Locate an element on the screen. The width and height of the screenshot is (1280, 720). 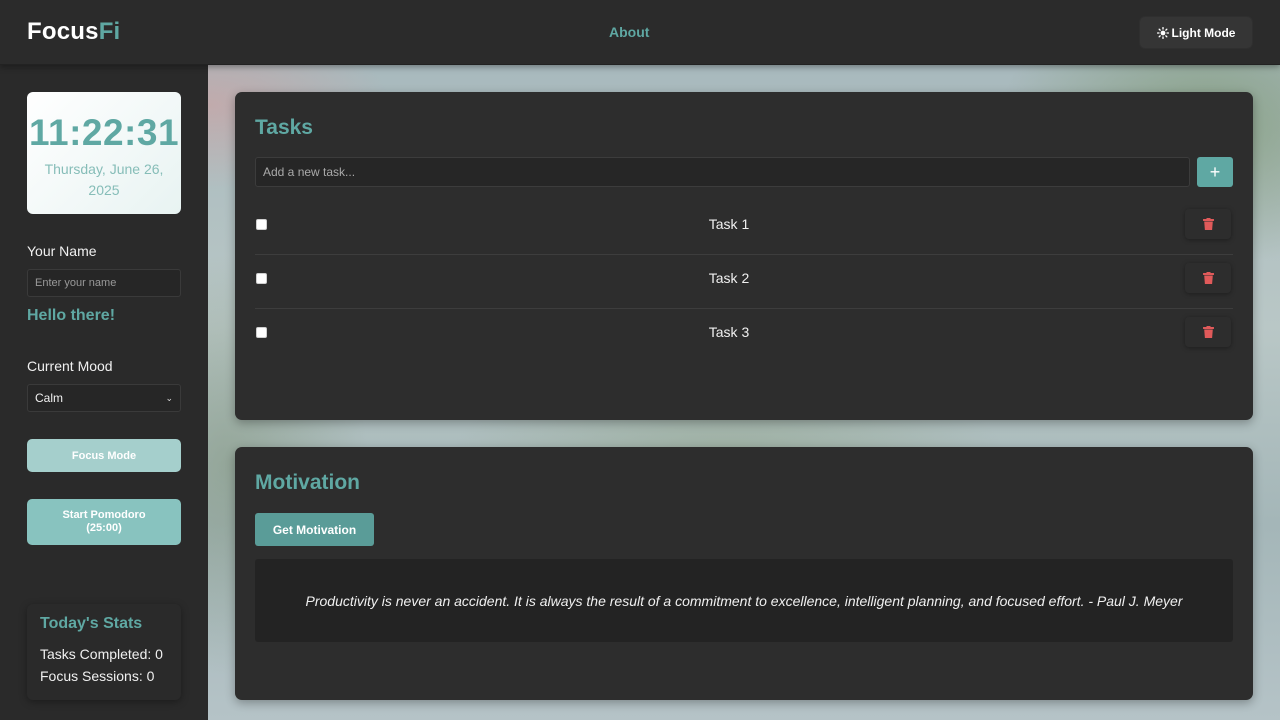
logo-accent-text: Fi is located at coordinates (109, 31).